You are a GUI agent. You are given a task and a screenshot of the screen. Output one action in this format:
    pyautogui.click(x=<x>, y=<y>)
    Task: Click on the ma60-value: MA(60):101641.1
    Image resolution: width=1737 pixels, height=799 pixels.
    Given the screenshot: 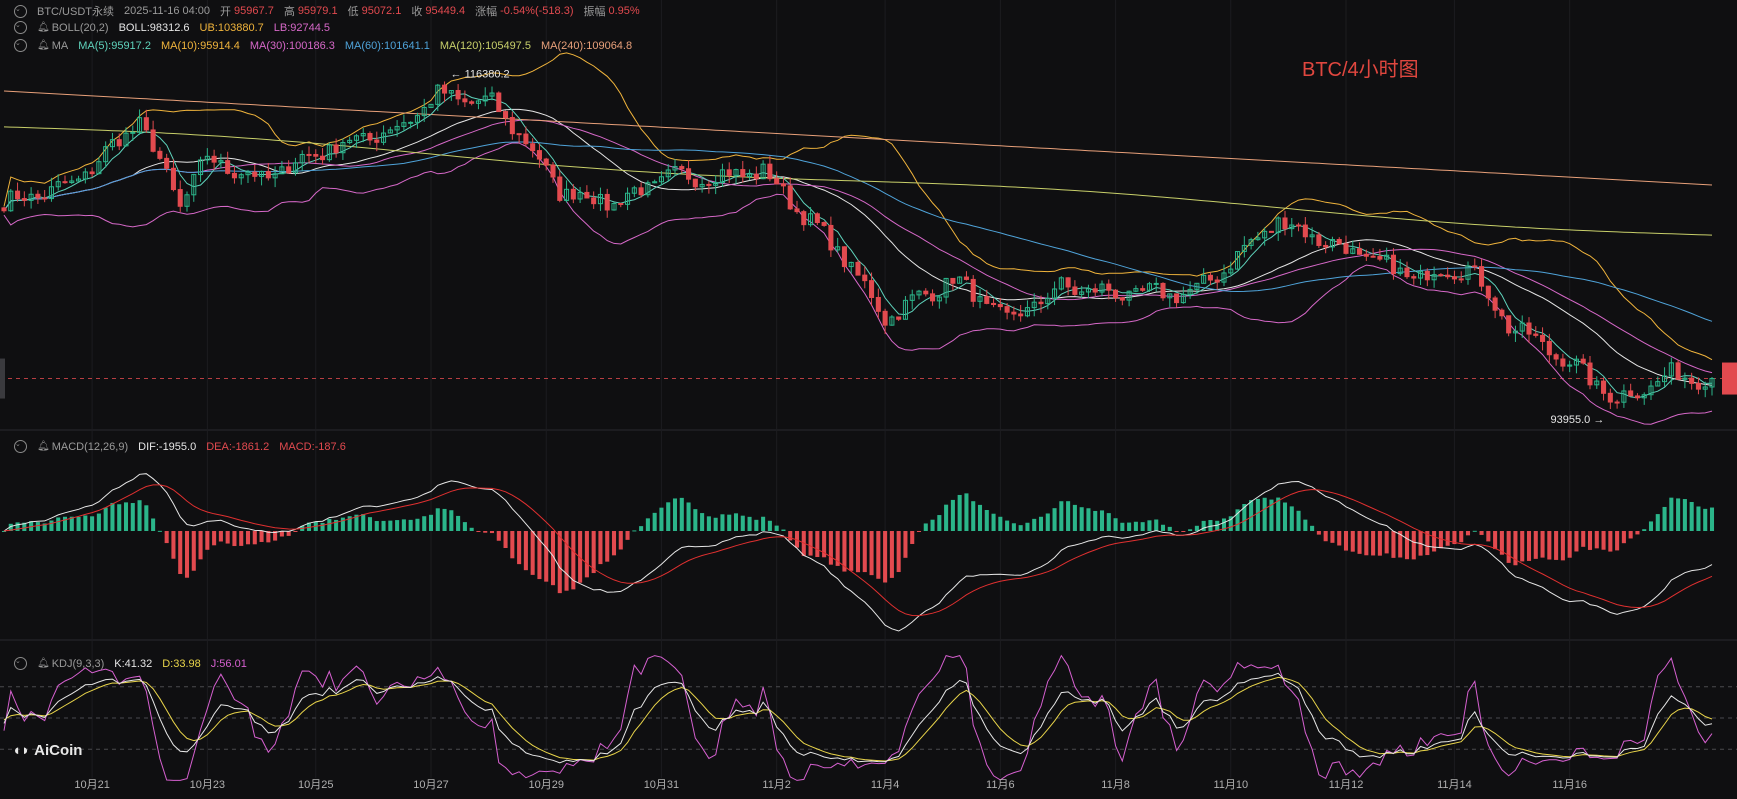 What is the action you would take?
    pyautogui.click(x=387, y=45)
    